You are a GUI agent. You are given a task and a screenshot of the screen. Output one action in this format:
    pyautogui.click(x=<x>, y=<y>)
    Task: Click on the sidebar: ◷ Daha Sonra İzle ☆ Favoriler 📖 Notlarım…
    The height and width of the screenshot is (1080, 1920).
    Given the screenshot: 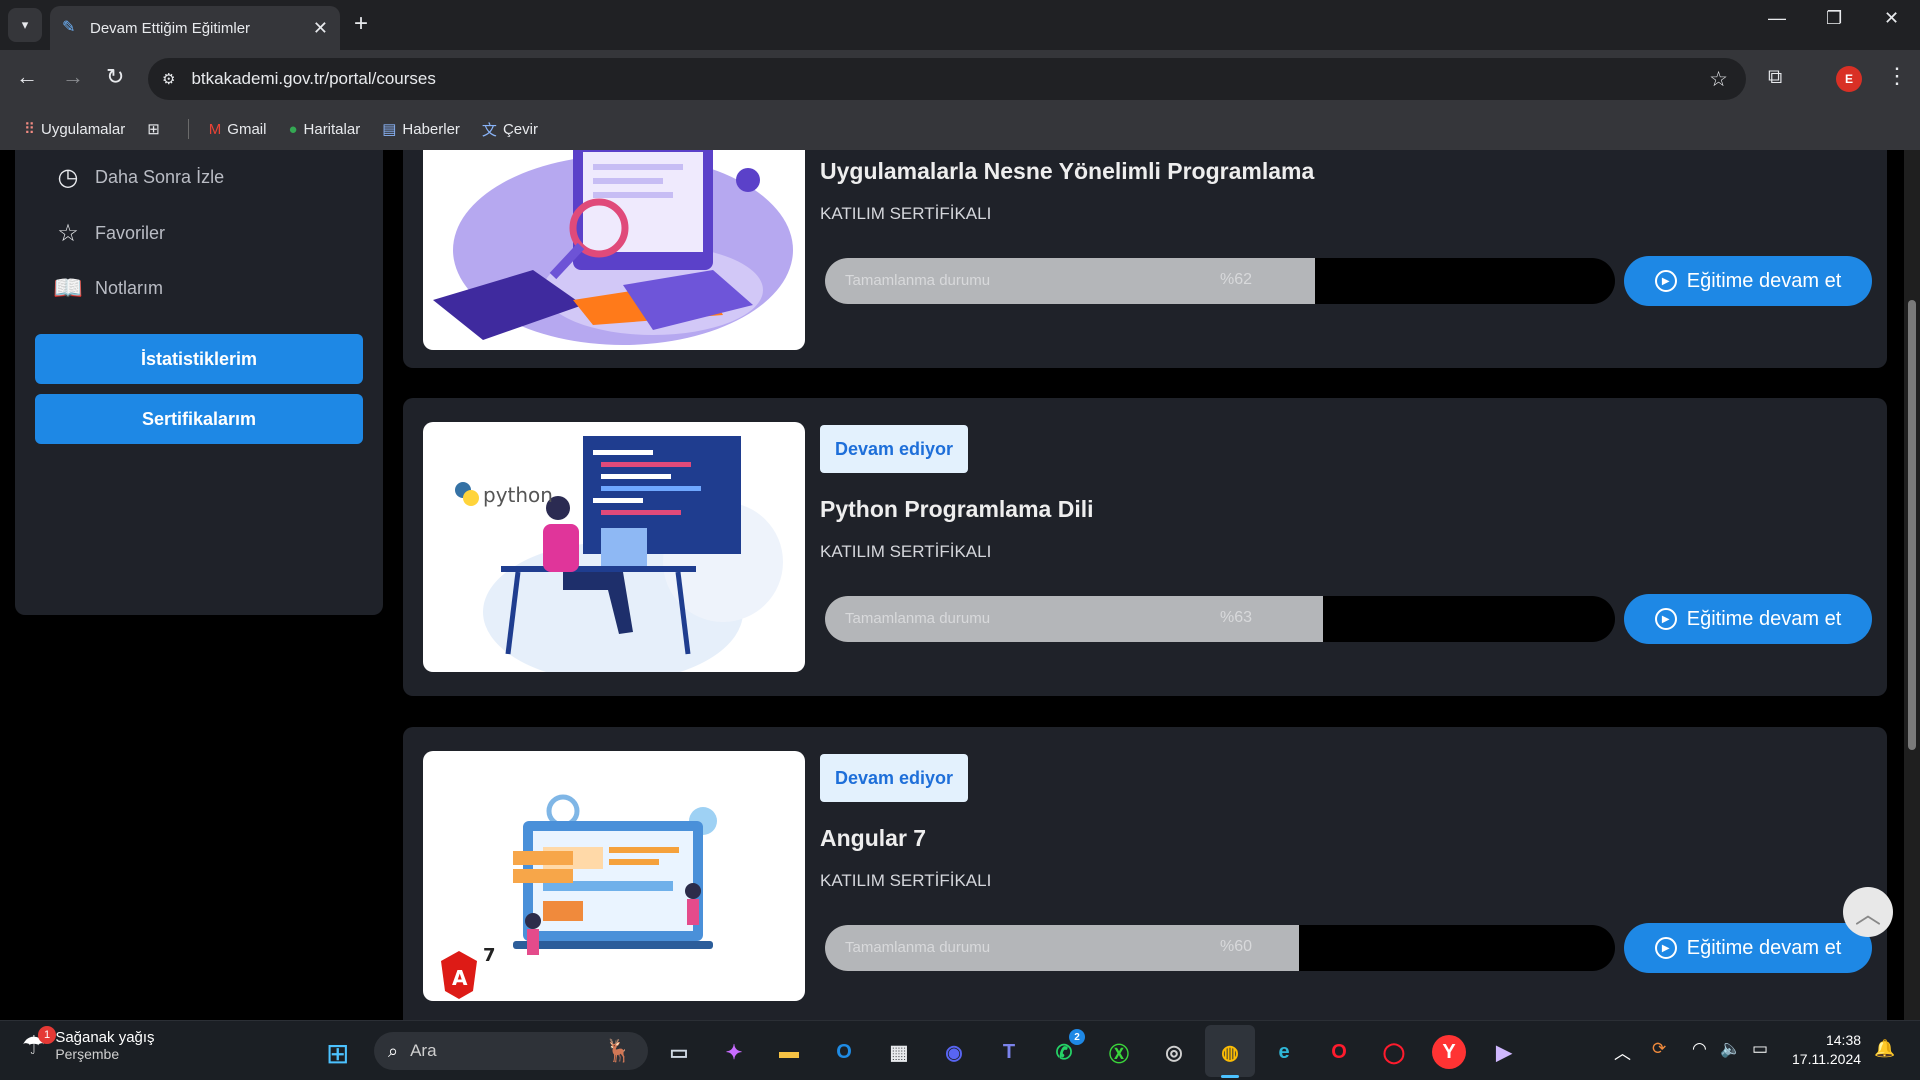 What is the action you would take?
    pyautogui.click(x=199, y=382)
    